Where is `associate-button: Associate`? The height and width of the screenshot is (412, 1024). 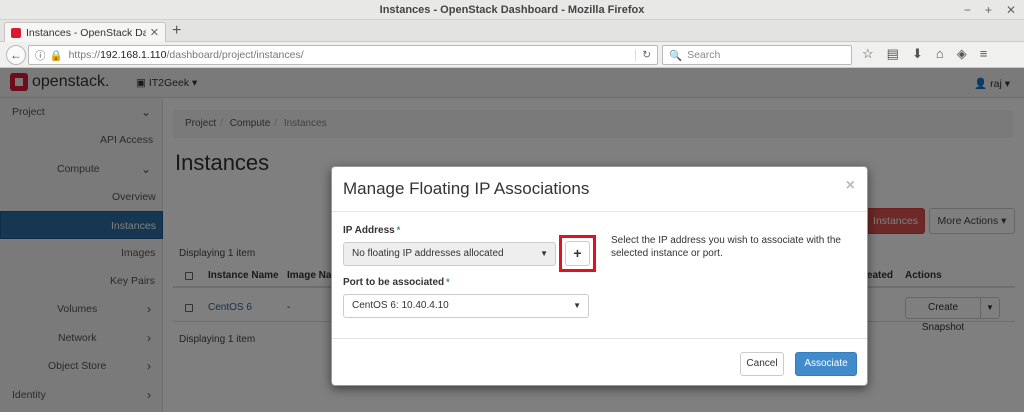
associate-button: Associate is located at coordinates (826, 364).